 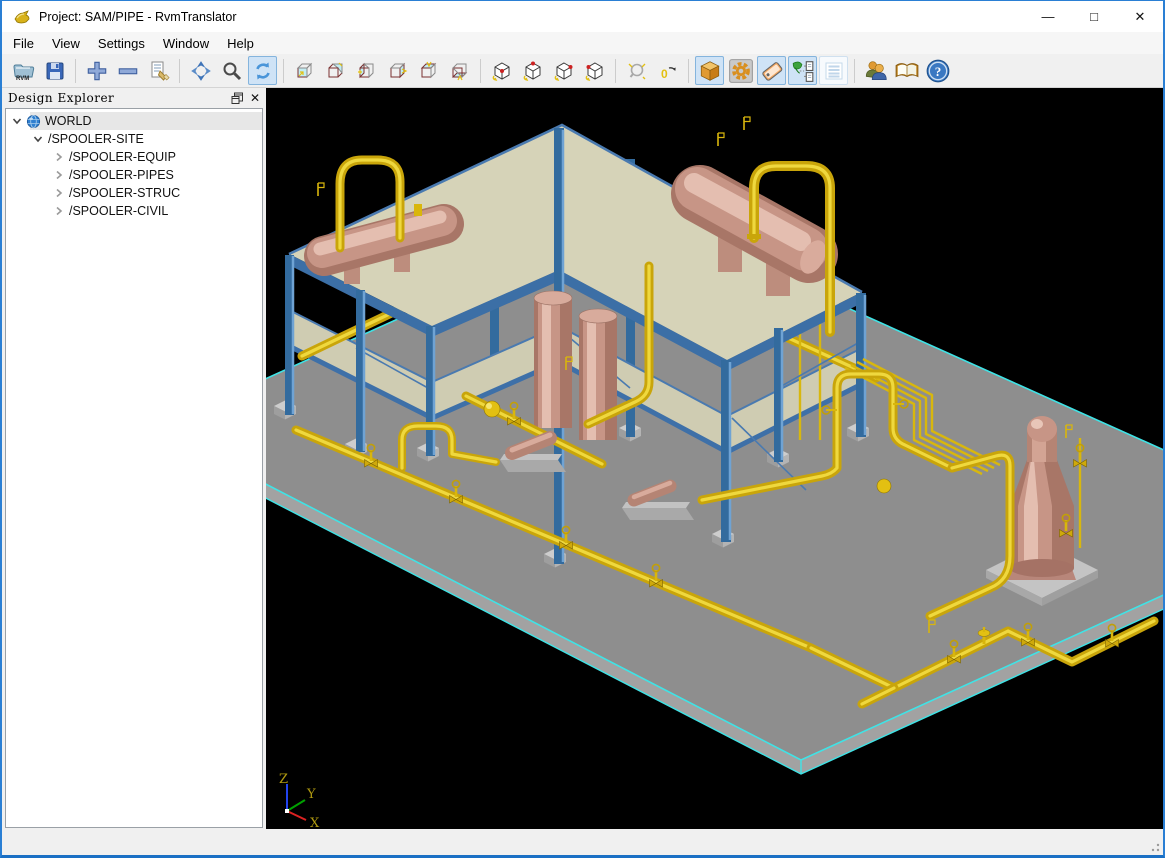 I want to click on users-icon, so click(x=876, y=70).